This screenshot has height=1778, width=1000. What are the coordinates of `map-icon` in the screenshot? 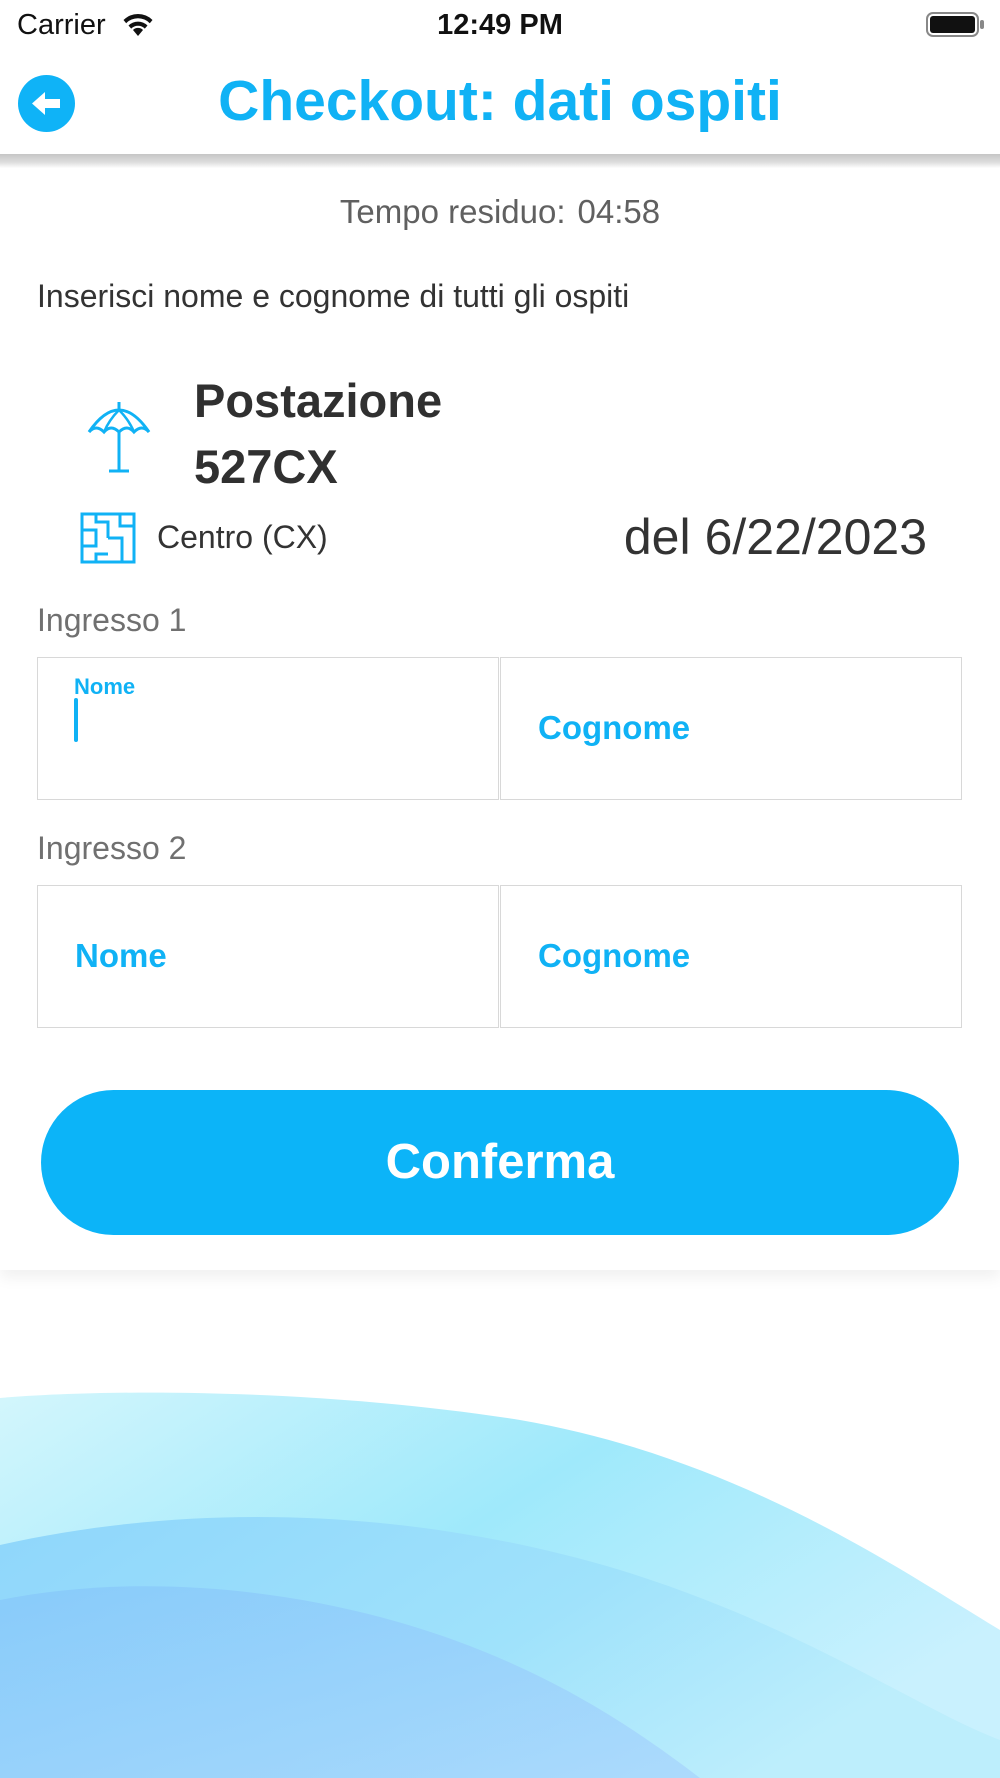 It's located at (108, 540).